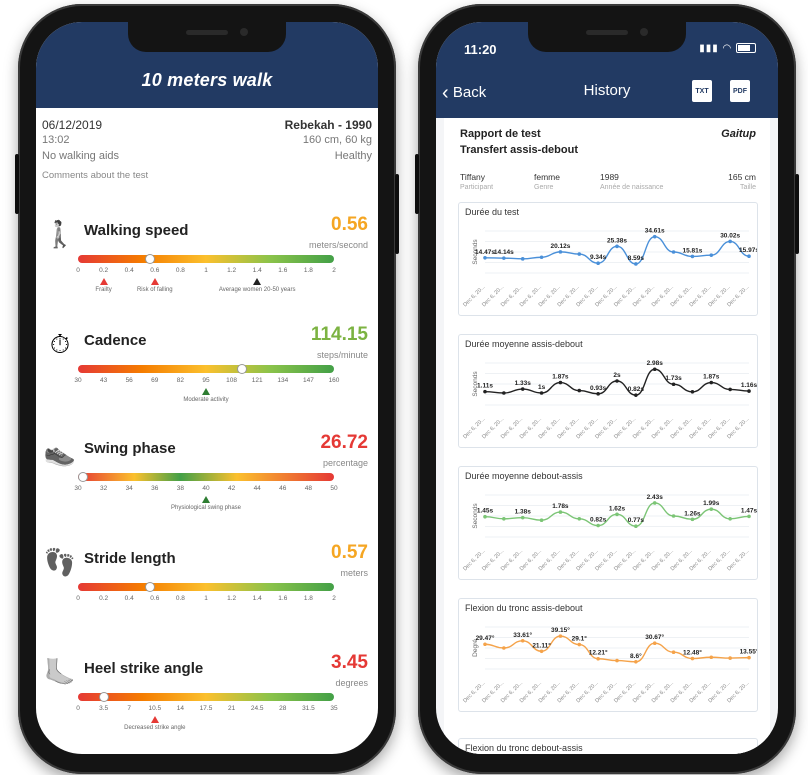 The image size is (808, 775). I want to click on y-axis-label: Seconds, so click(475, 516).